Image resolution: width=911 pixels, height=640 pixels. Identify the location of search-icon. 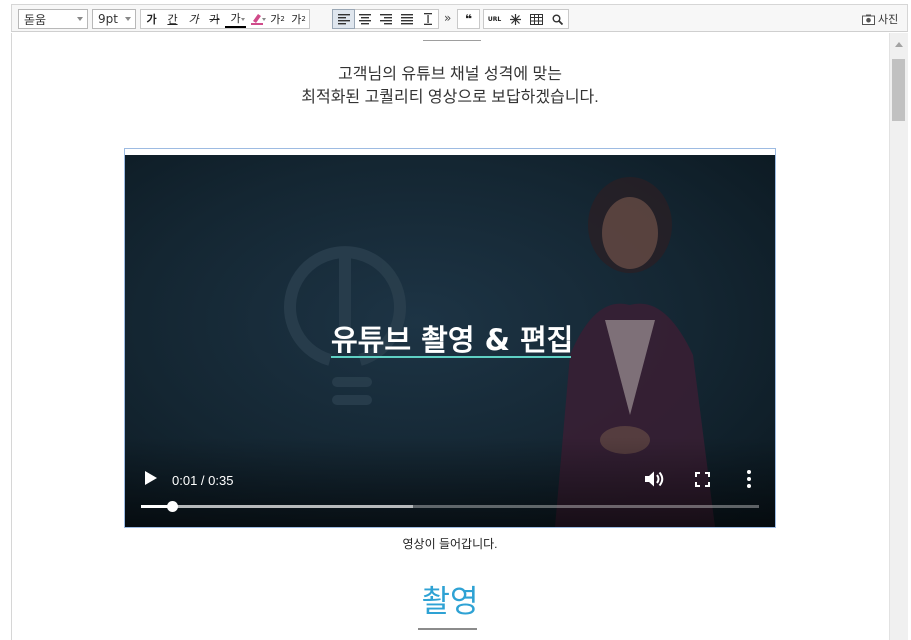
(557, 19).